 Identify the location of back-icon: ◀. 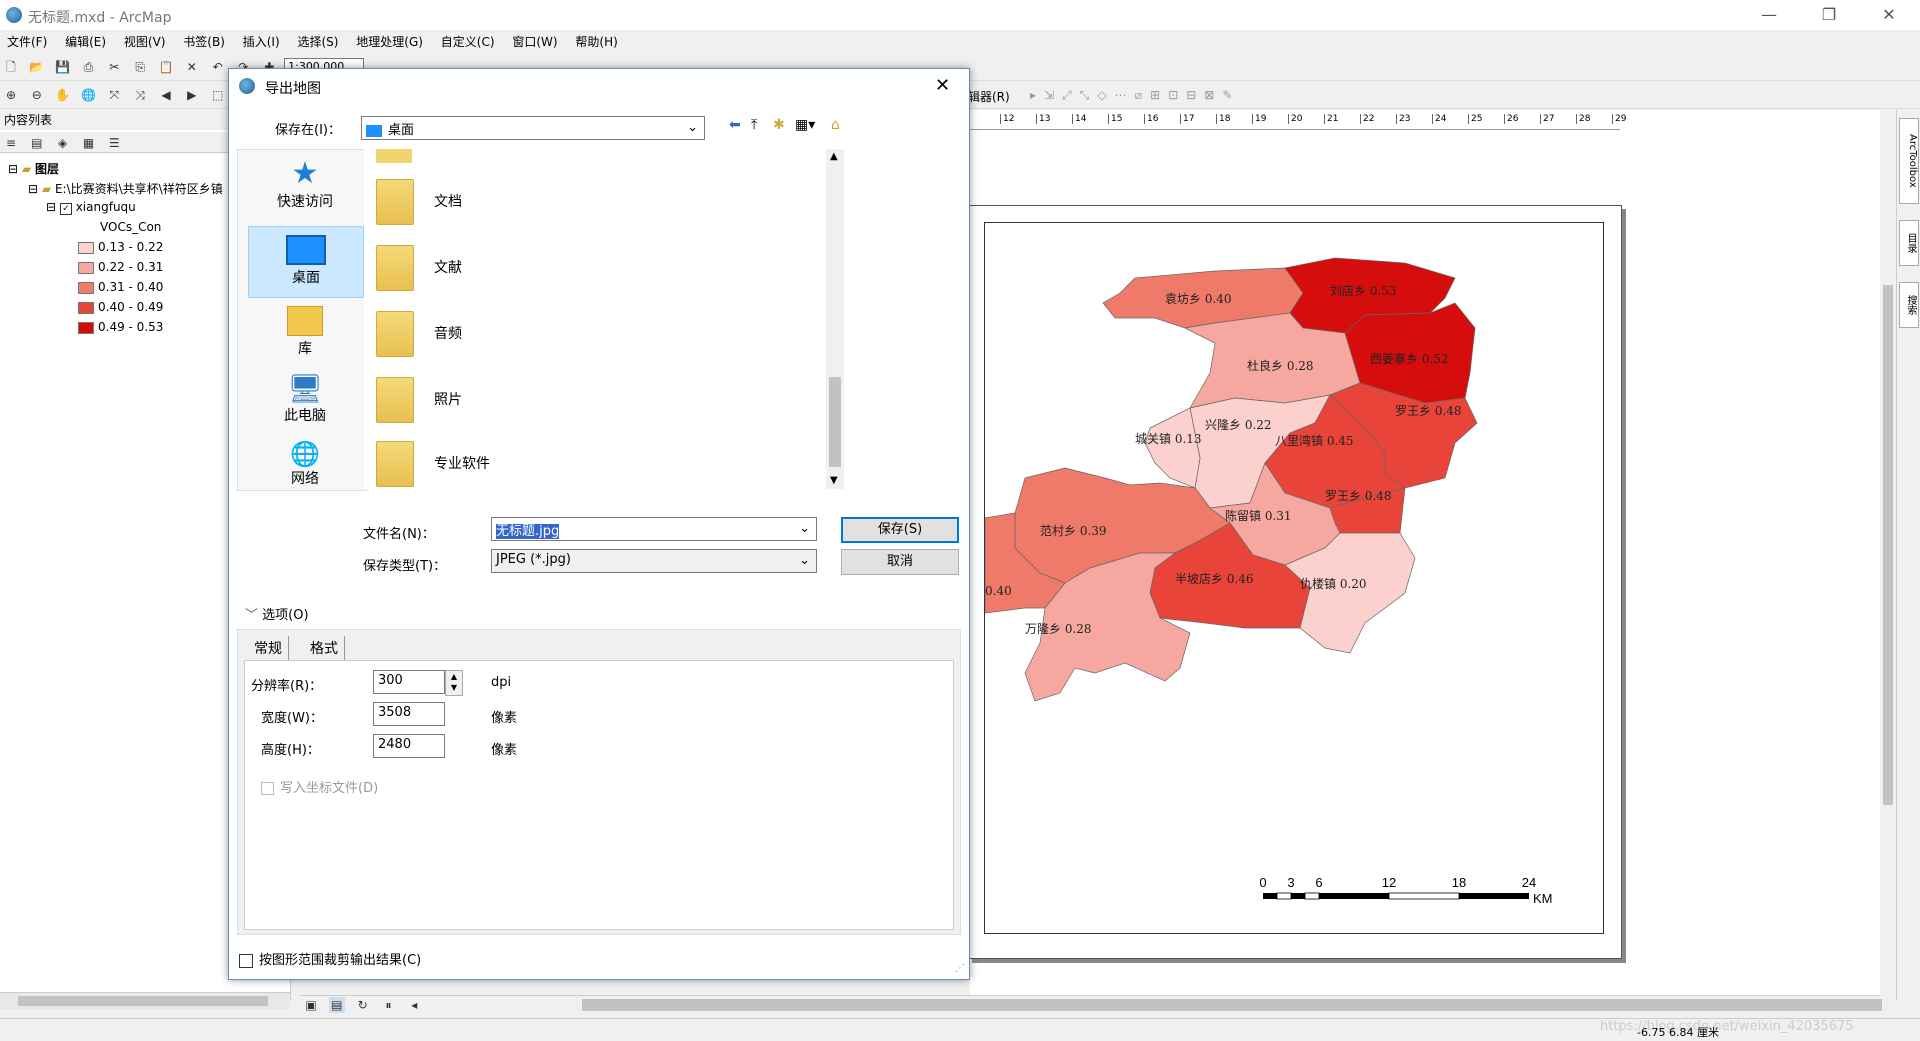
(166, 95).